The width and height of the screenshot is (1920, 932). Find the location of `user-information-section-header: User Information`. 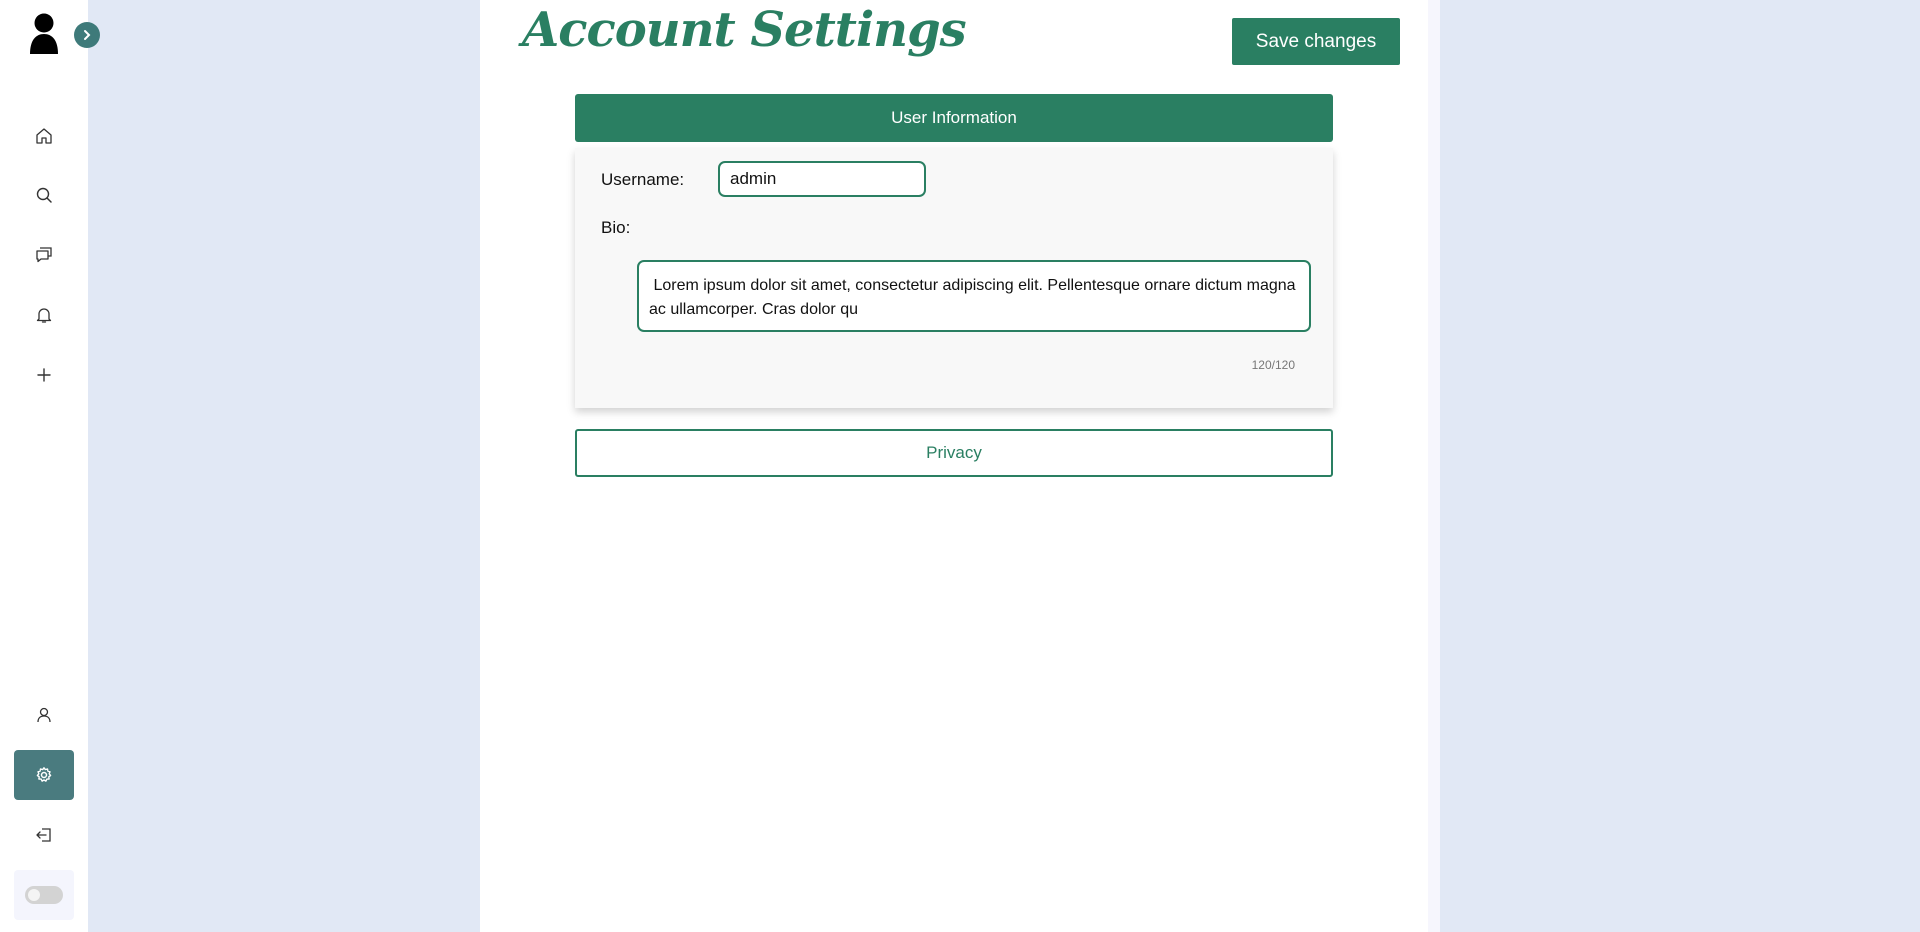

user-information-section-header: User Information is located at coordinates (954, 118).